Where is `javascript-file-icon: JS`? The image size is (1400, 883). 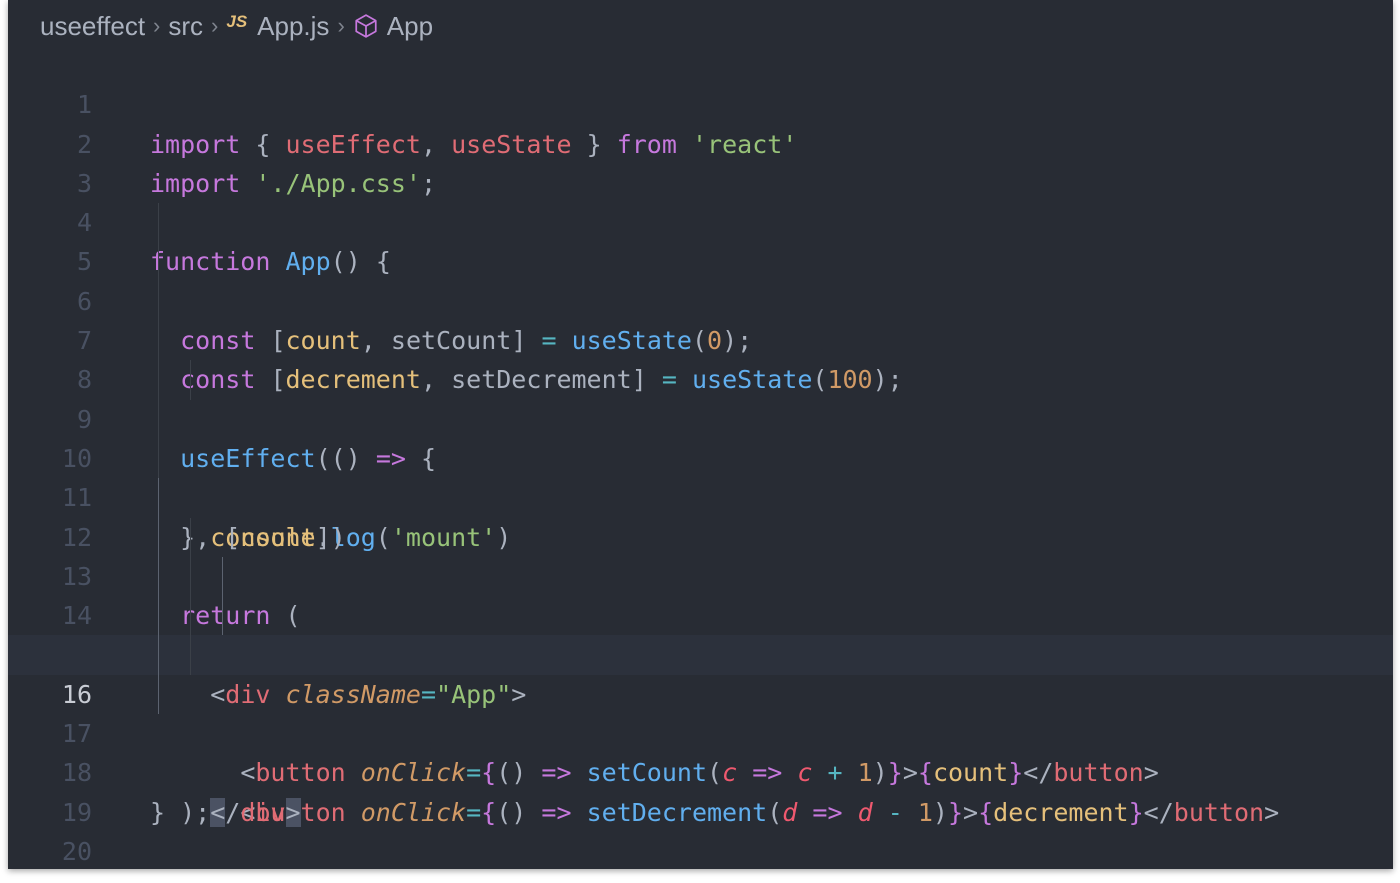 javascript-file-icon: JS is located at coordinates (237, 21).